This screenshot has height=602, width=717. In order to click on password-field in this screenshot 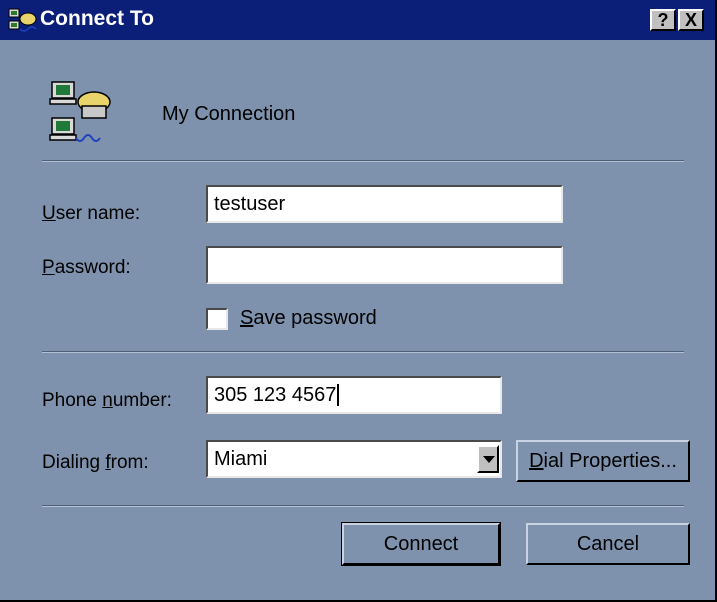, I will do `click(384, 265)`.